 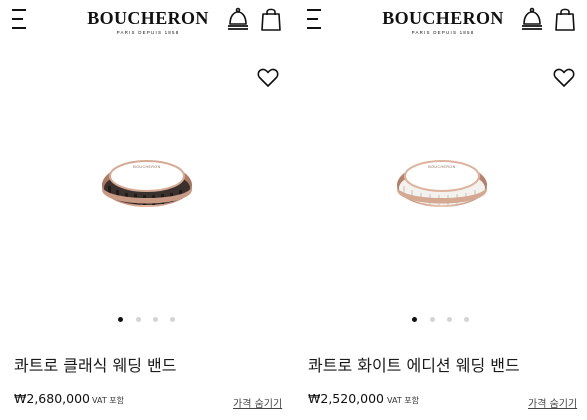 What do you see at coordinates (52, 398) in the screenshot?
I see `product-price: ₩2,680,000` at bounding box center [52, 398].